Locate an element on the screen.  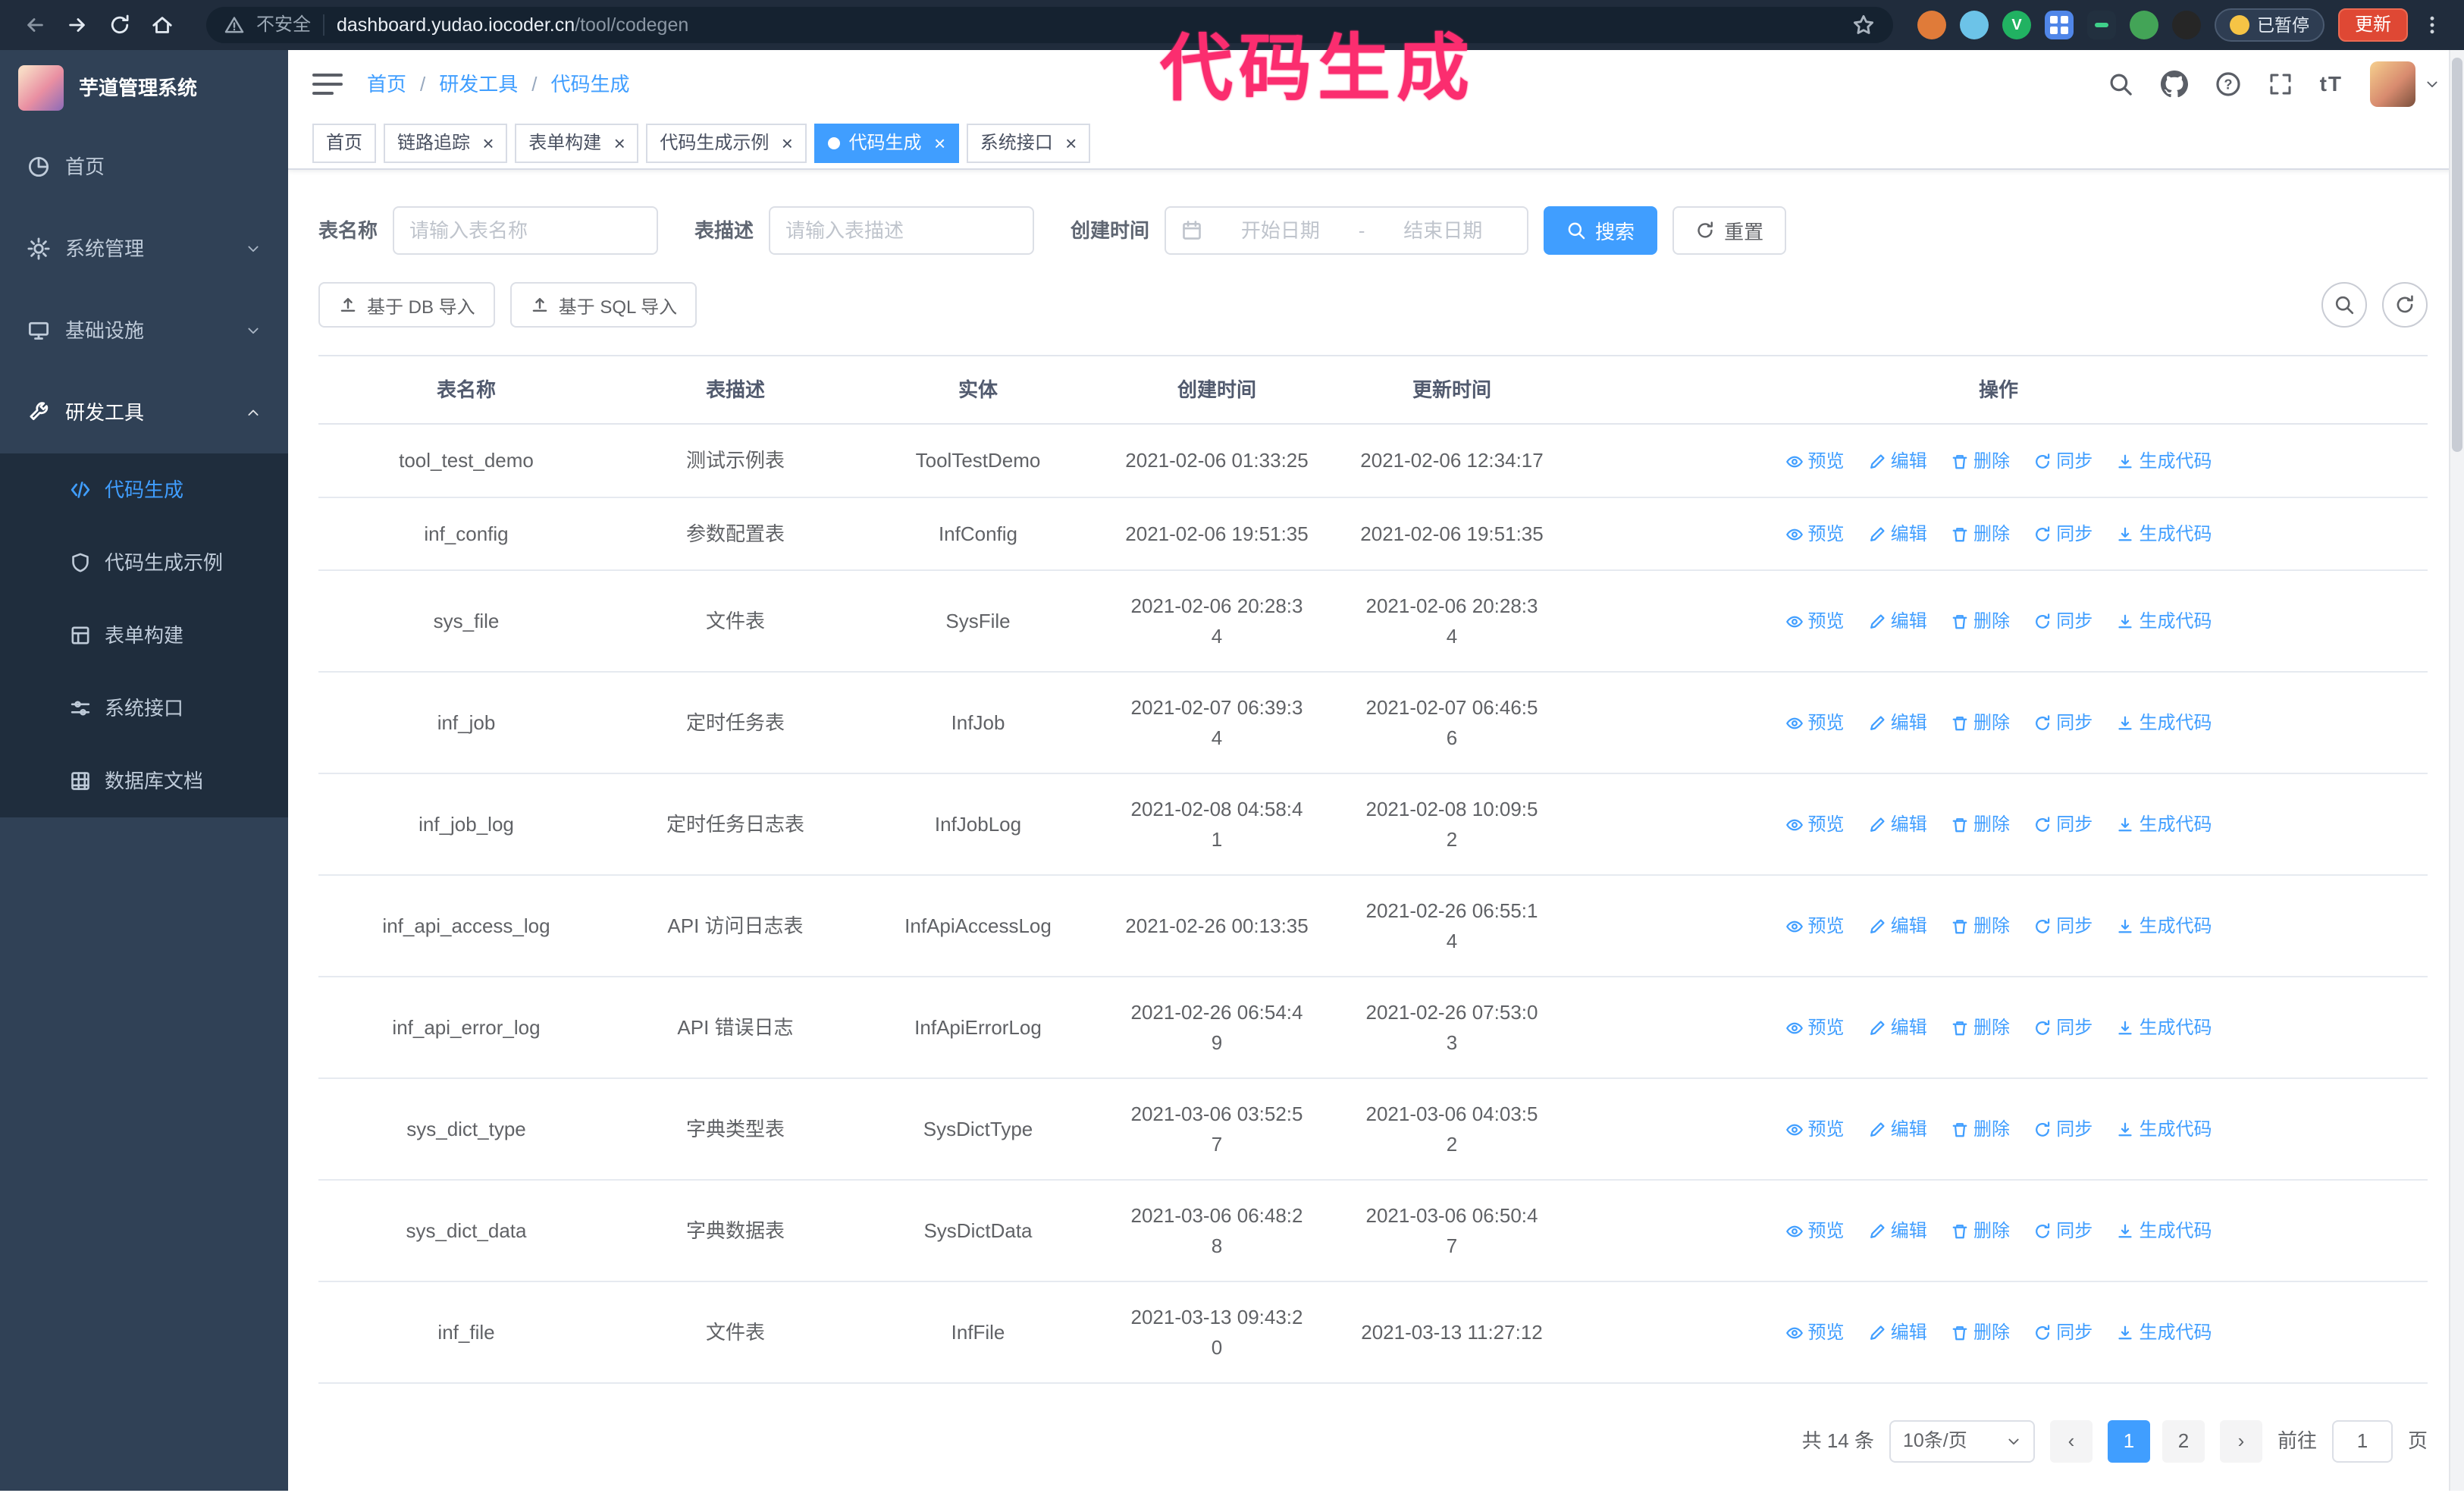
search-icon is located at coordinates (2120, 84).